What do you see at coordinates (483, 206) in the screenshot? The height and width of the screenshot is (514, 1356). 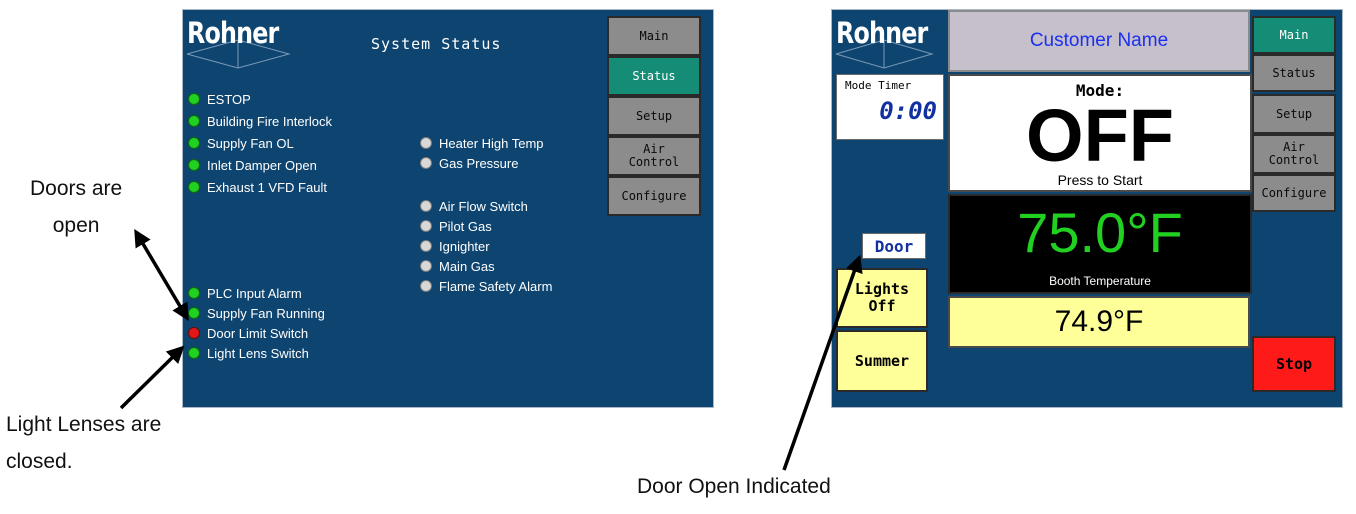 I see `status-label: Air Flow Switch` at bounding box center [483, 206].